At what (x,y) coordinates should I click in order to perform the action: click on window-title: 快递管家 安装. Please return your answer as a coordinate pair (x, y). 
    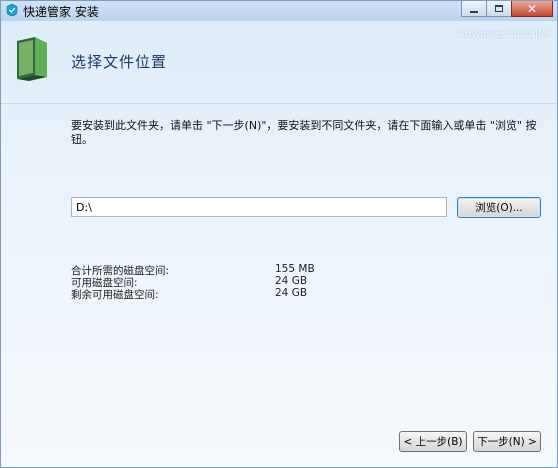
    Looking at the image, I should click on (61, 12).